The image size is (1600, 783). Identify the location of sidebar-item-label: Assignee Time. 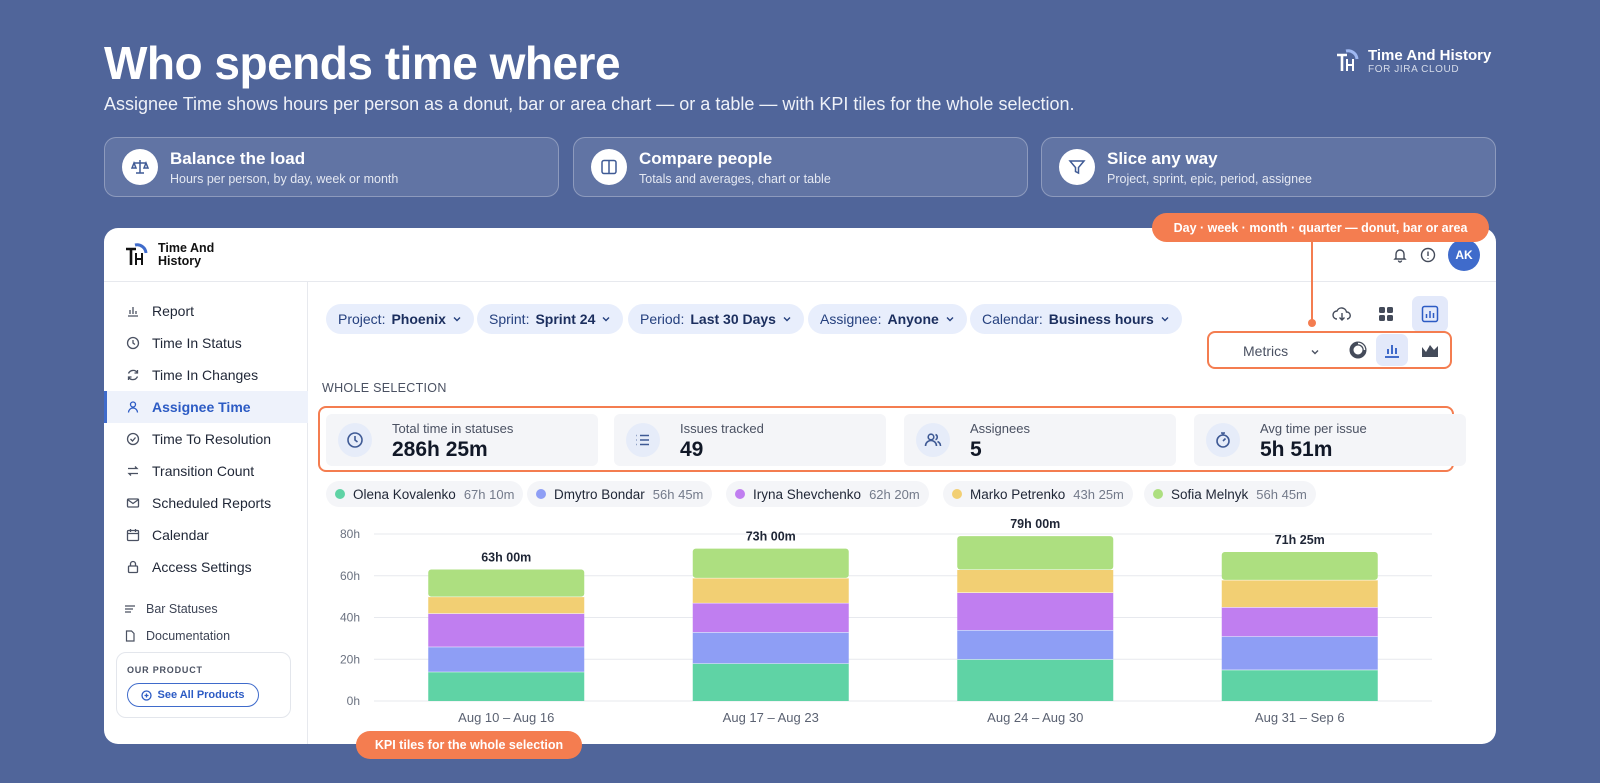
(201, 407).